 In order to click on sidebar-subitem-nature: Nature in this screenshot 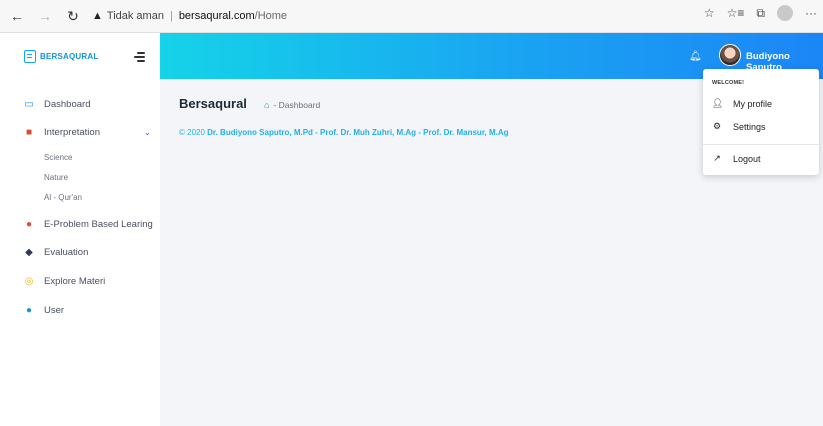, I will do `click(56, 177)`.